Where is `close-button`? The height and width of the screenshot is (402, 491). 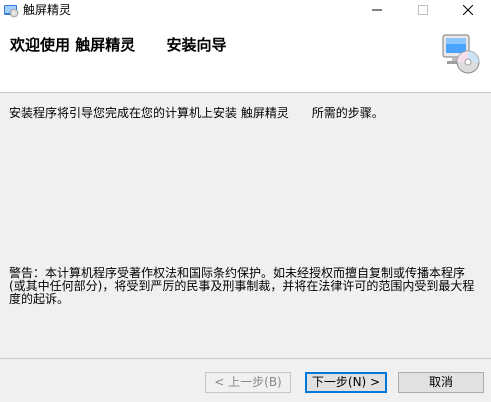 close-button is located at coordinates (468, 10).